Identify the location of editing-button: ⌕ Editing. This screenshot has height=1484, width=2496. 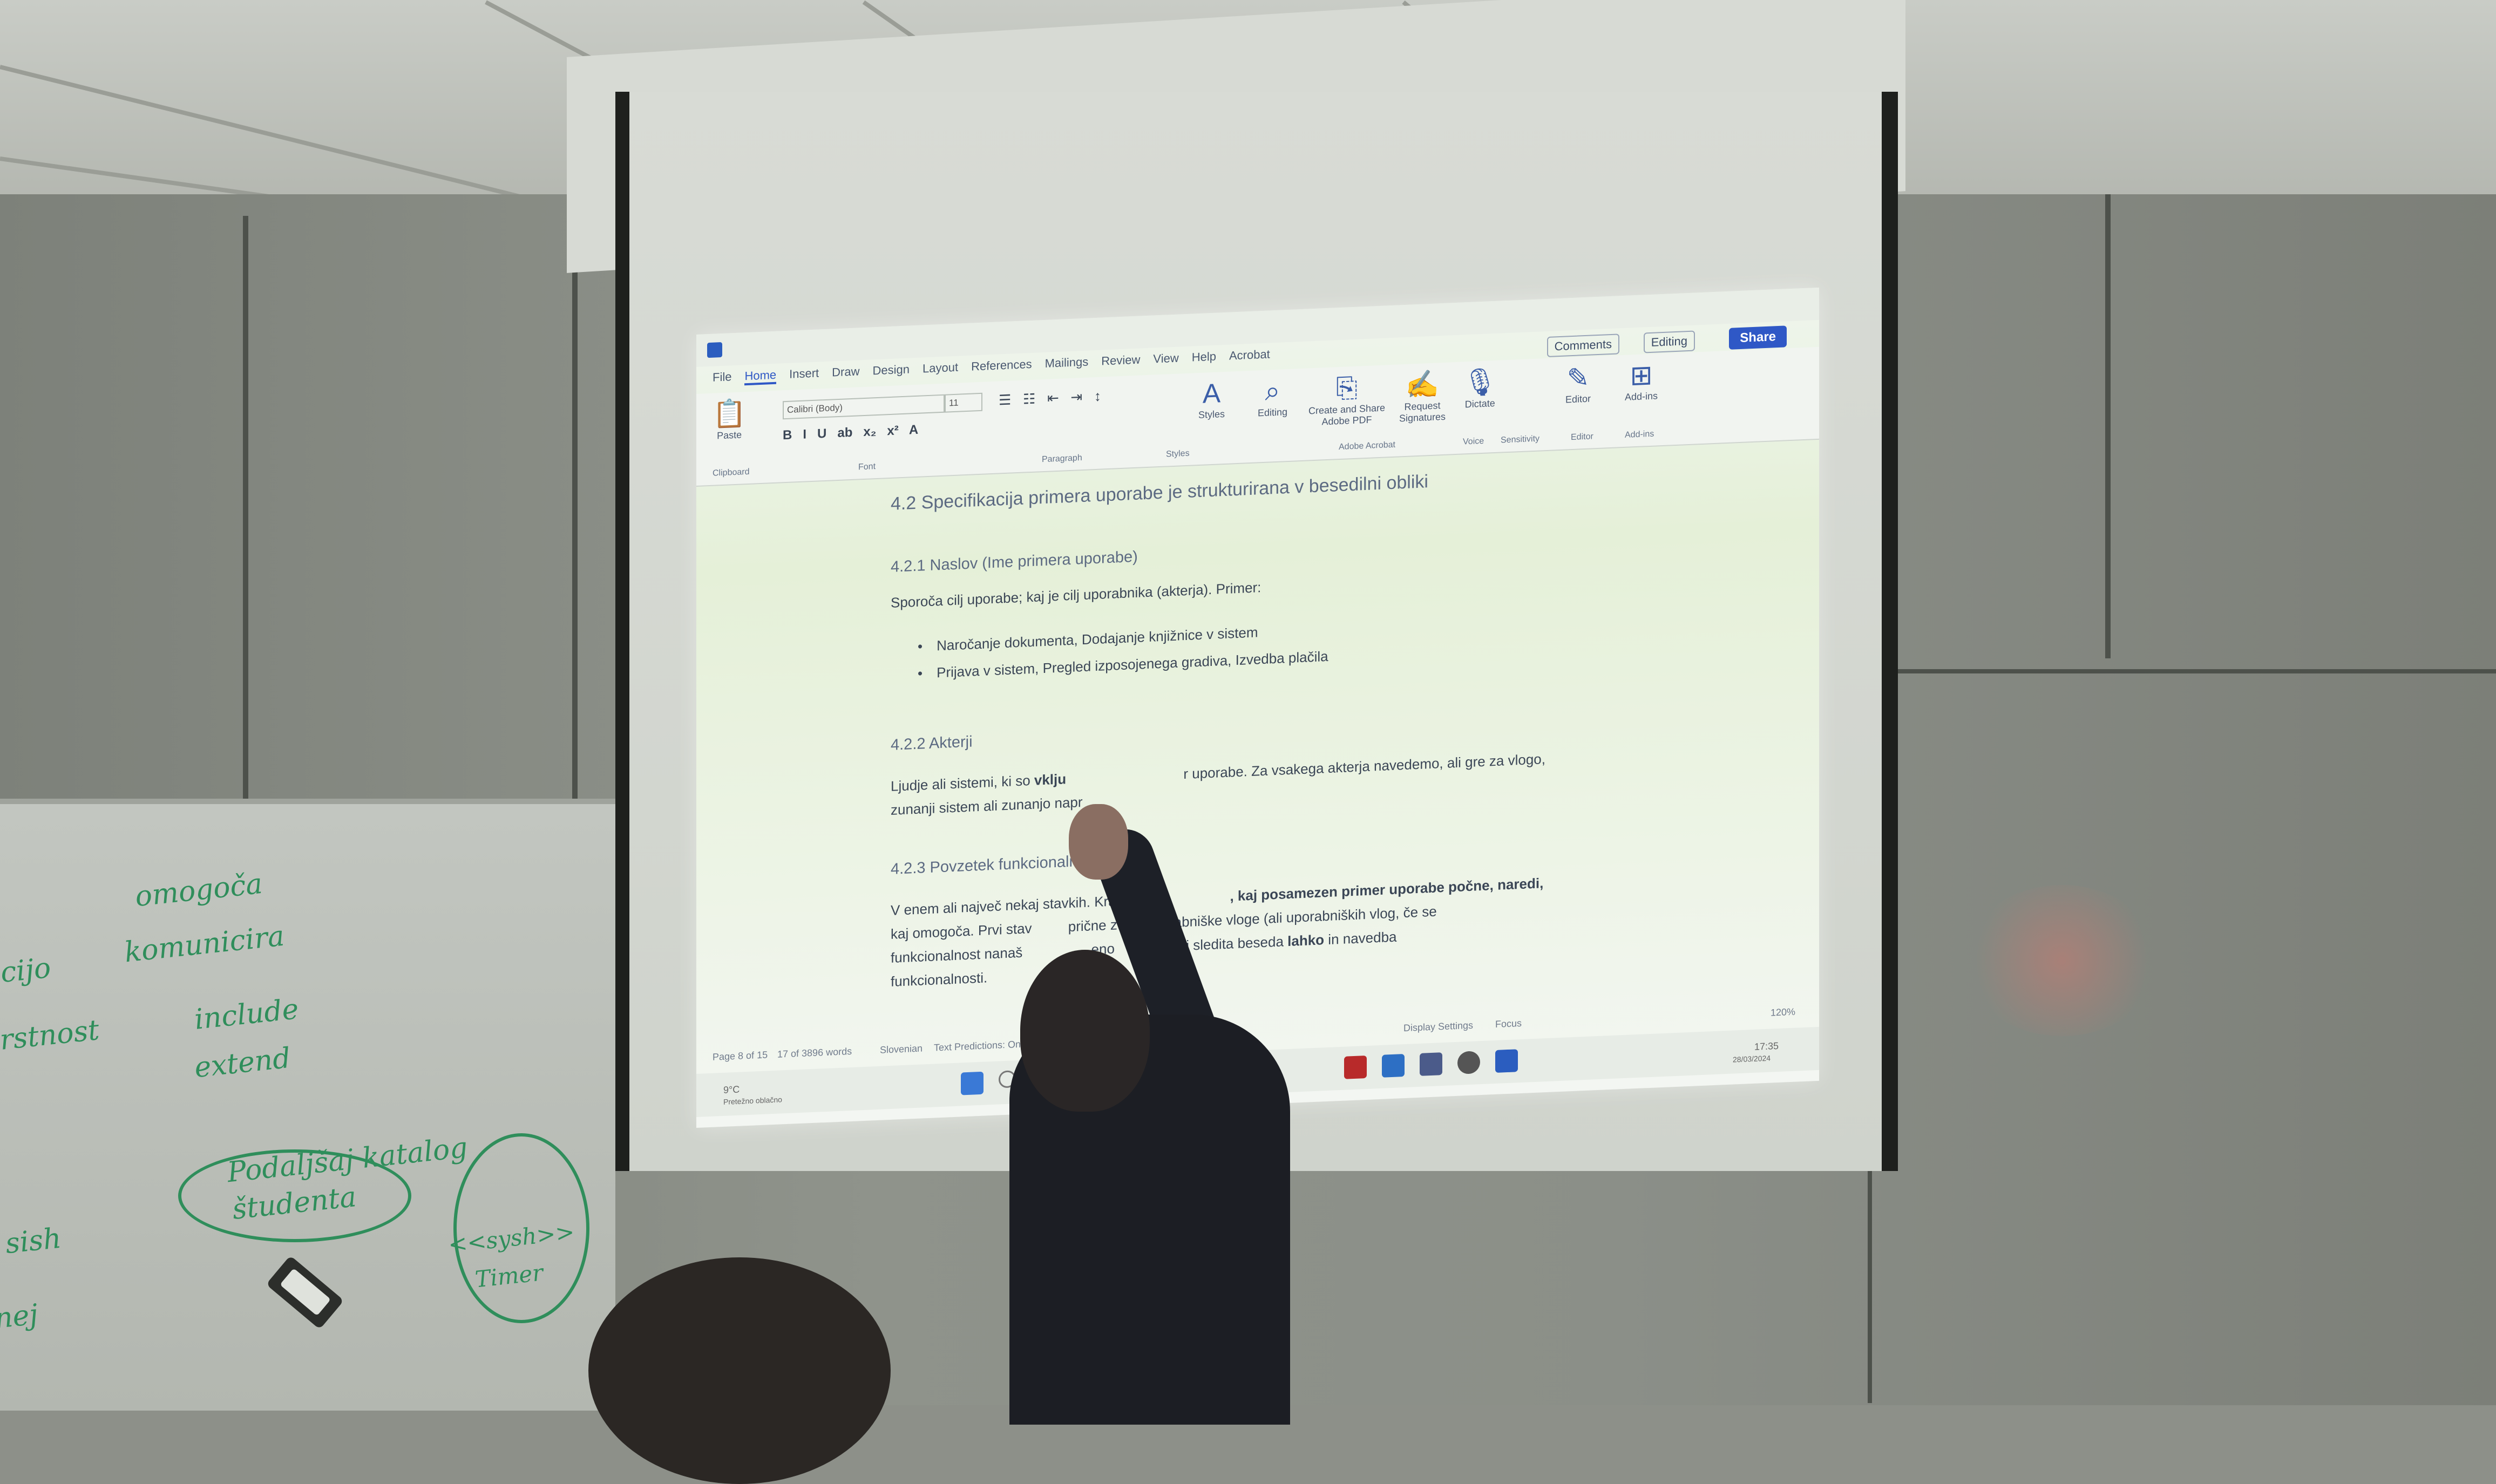
(1273, 397).